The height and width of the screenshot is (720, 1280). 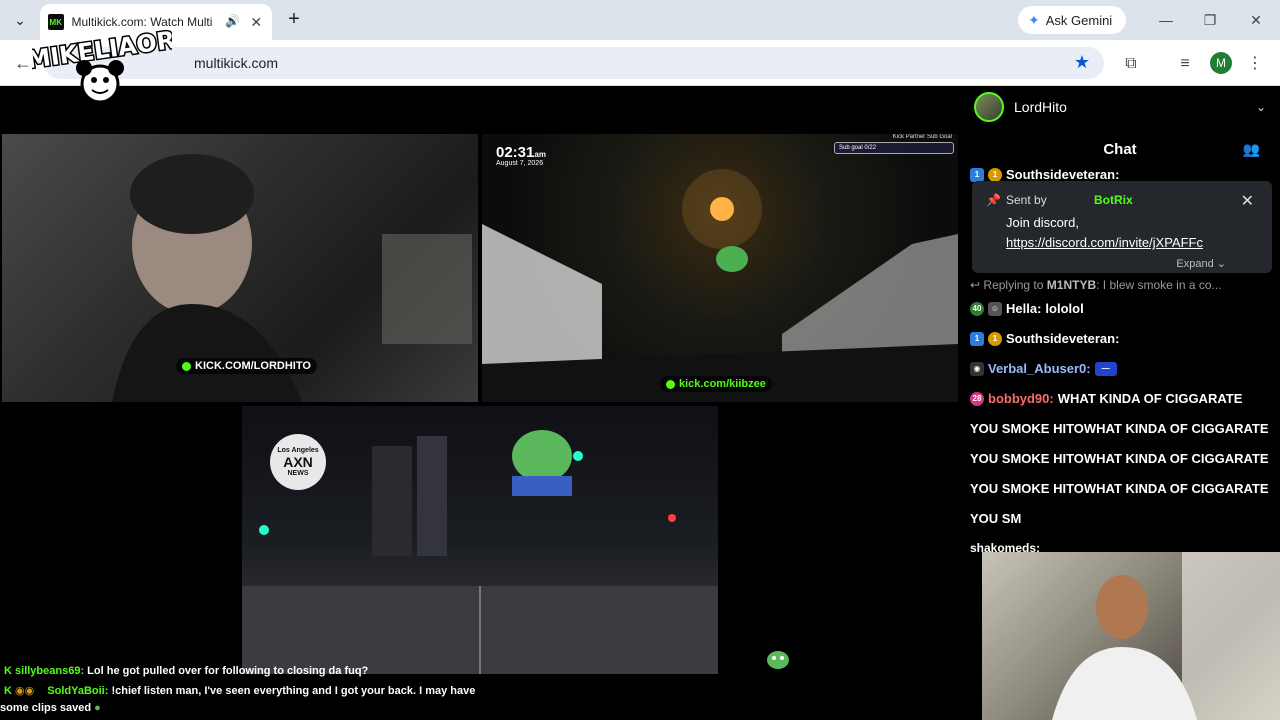 What do you see at coordinates (778, 660) in the screenshot?
I see `pepe-emote-icon` at bounding box center [778, 660].